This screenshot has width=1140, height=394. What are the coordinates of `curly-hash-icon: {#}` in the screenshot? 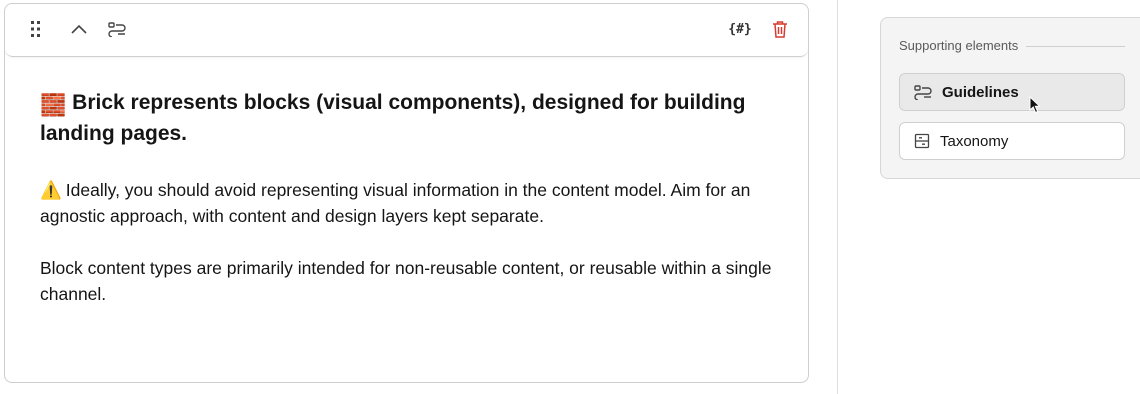 It's located at (740, 29).